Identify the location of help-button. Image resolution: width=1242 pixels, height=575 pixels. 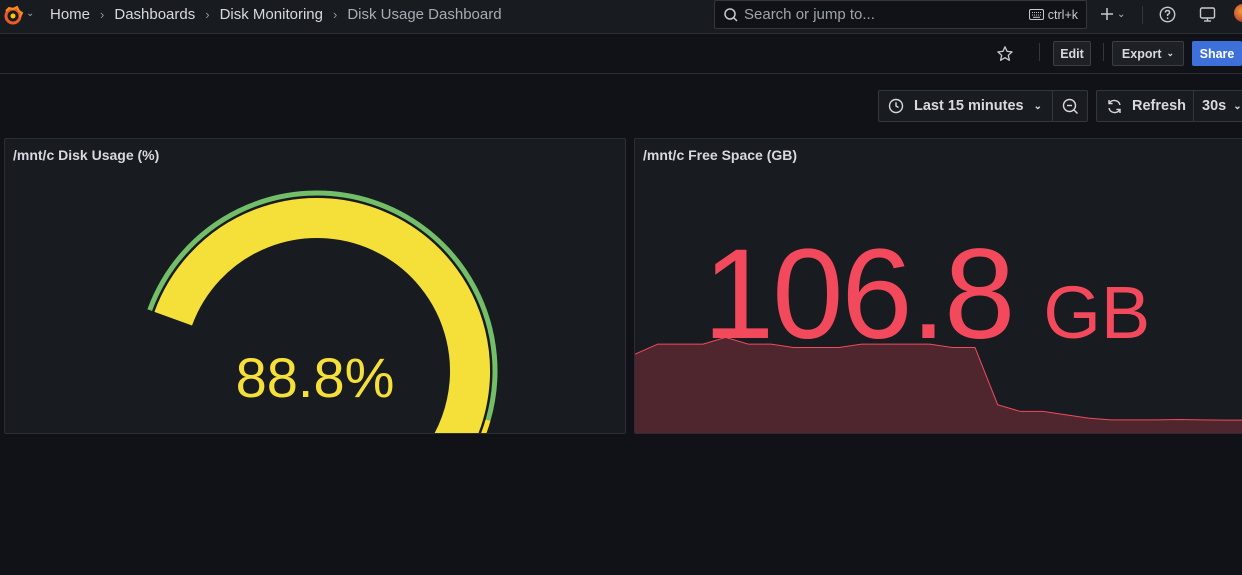
(1167, 14).